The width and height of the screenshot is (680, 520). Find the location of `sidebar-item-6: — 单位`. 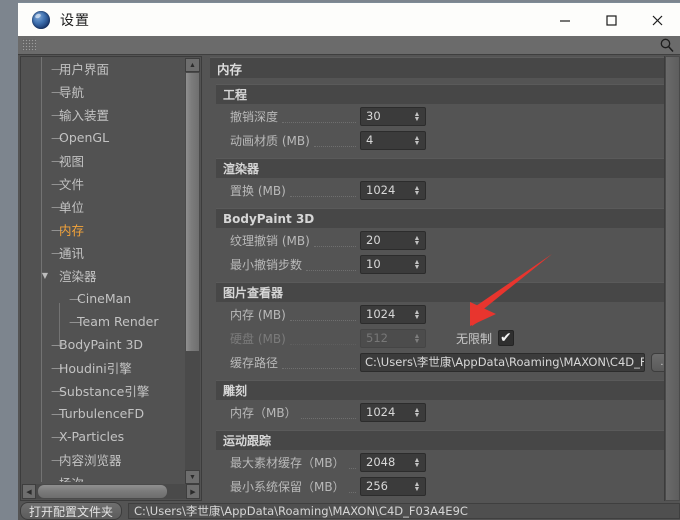

sidebar-item-6: — 单位 is located at coordinates (103, 206).